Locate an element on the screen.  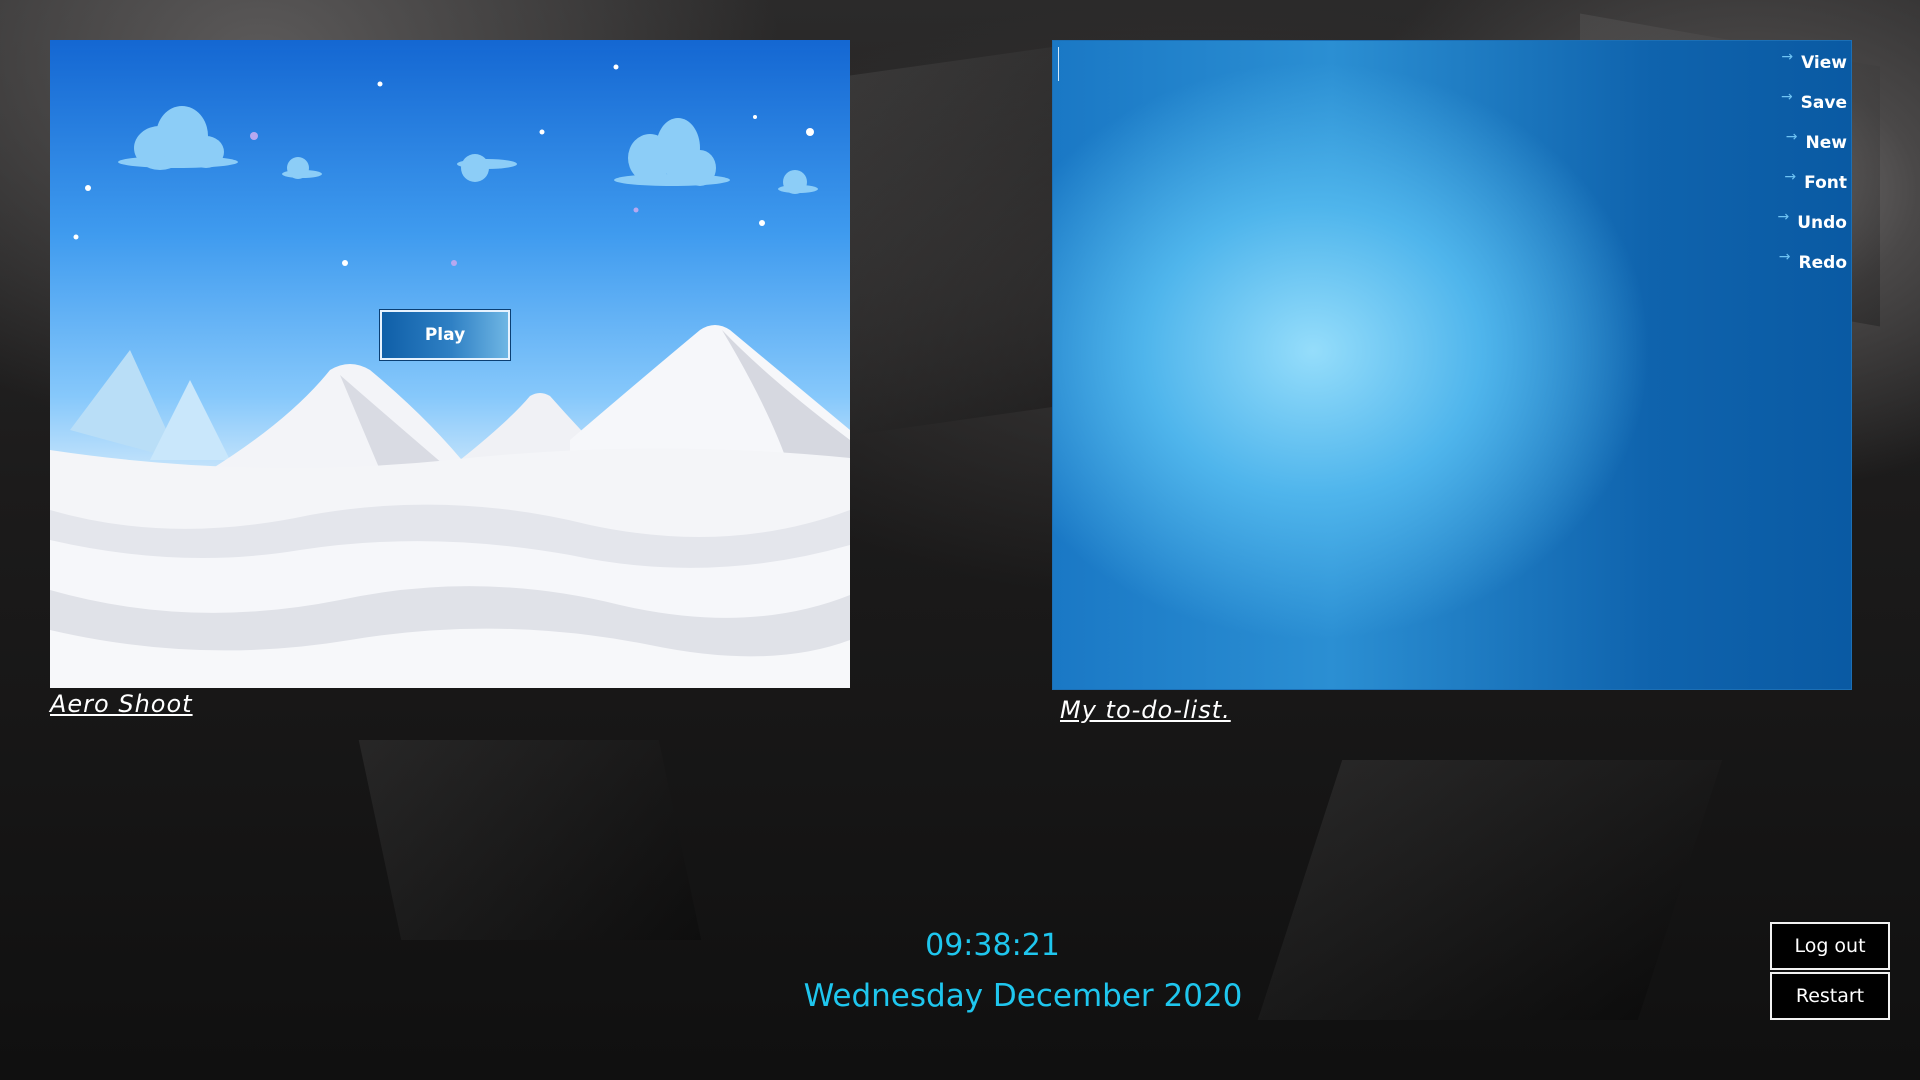
clock-time: 09:38:21 is located at coordinates (992, 945).